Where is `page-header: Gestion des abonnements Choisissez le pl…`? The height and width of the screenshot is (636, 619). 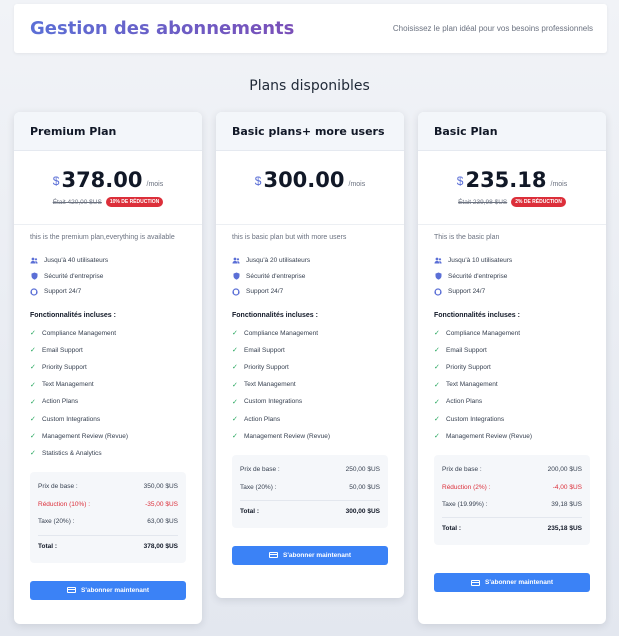
page-header: Gestion des abonnements Choisissez le pl… is located at coordinates (310, 28).